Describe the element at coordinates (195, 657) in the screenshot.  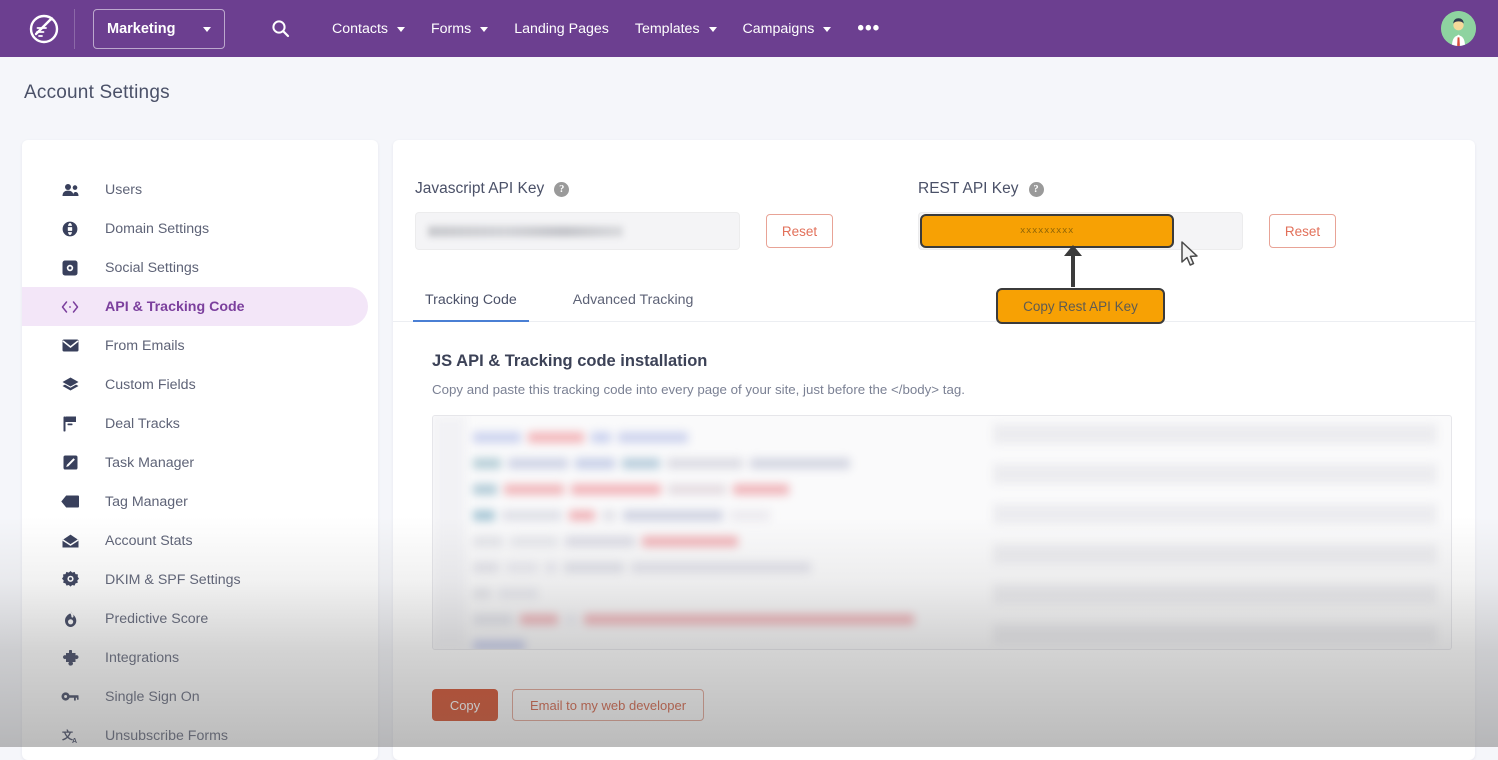
I see `sidebar-item-integrations: Integrations` at that location.